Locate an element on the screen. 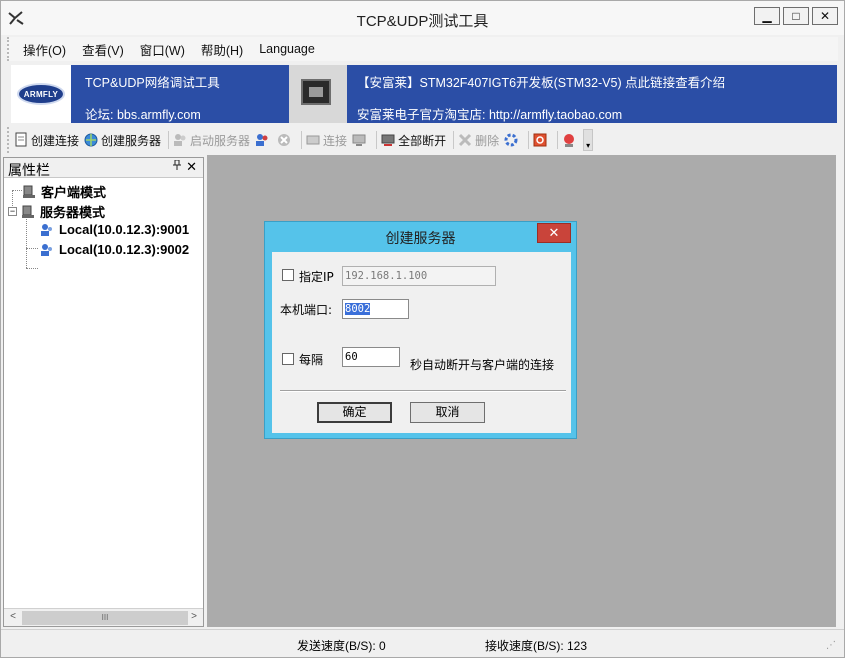 Image resolution: width=845 pixels, height=658 pixels. globe-icon is located at coordinates (91, 140).